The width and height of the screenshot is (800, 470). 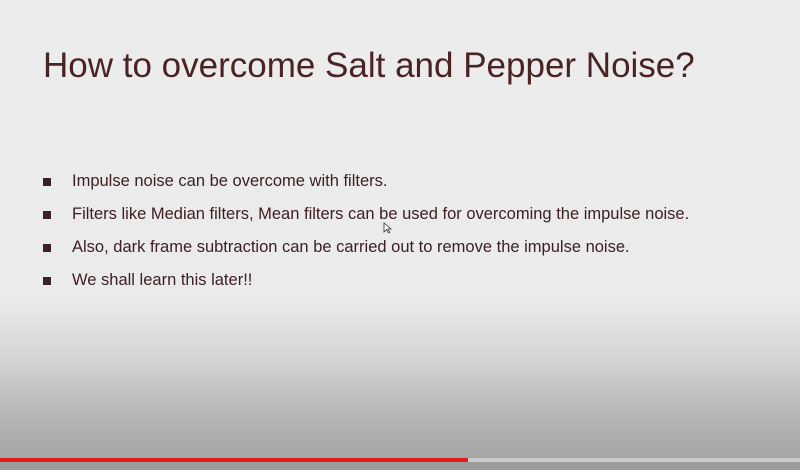 What do you see at coordinates (162, 280) in the screenshot?
I see `bullet-text: We shall learn this later!!` at bounding box center [162, 280].